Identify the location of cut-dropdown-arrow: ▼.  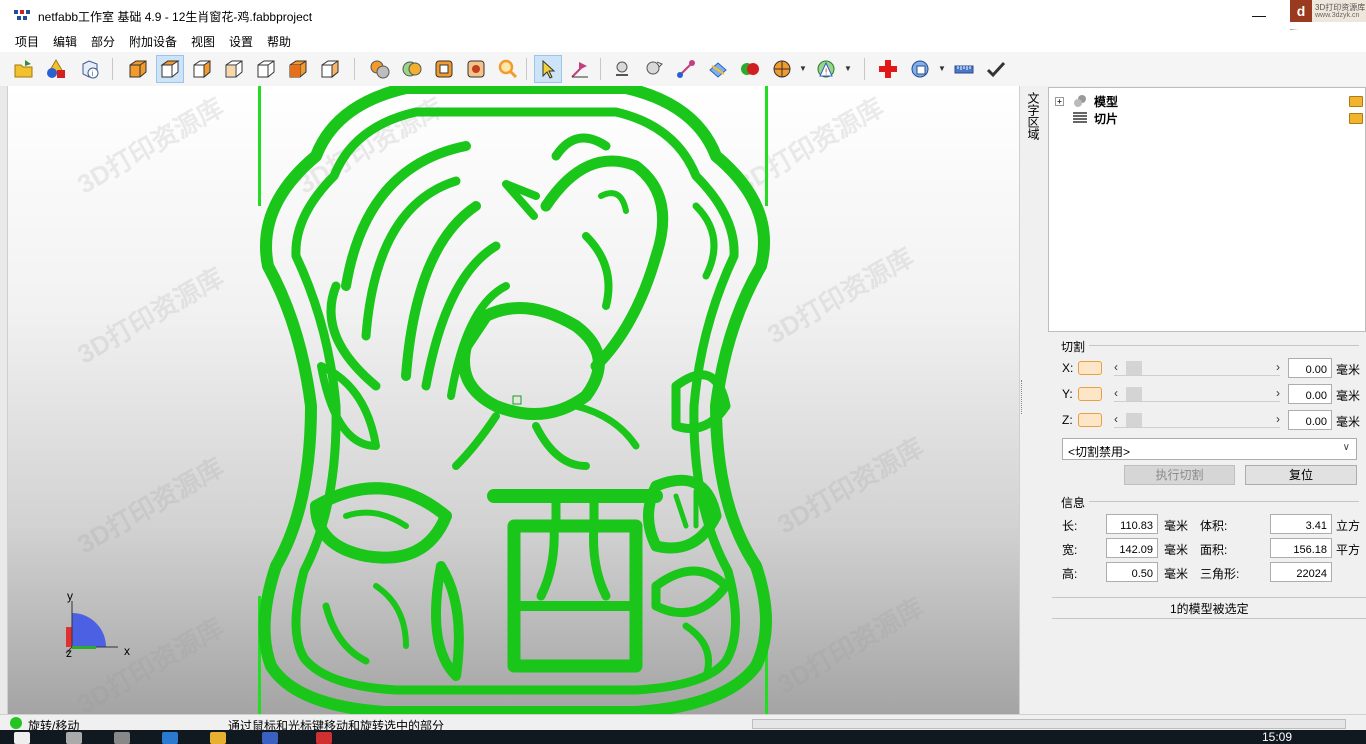
(803, 68).